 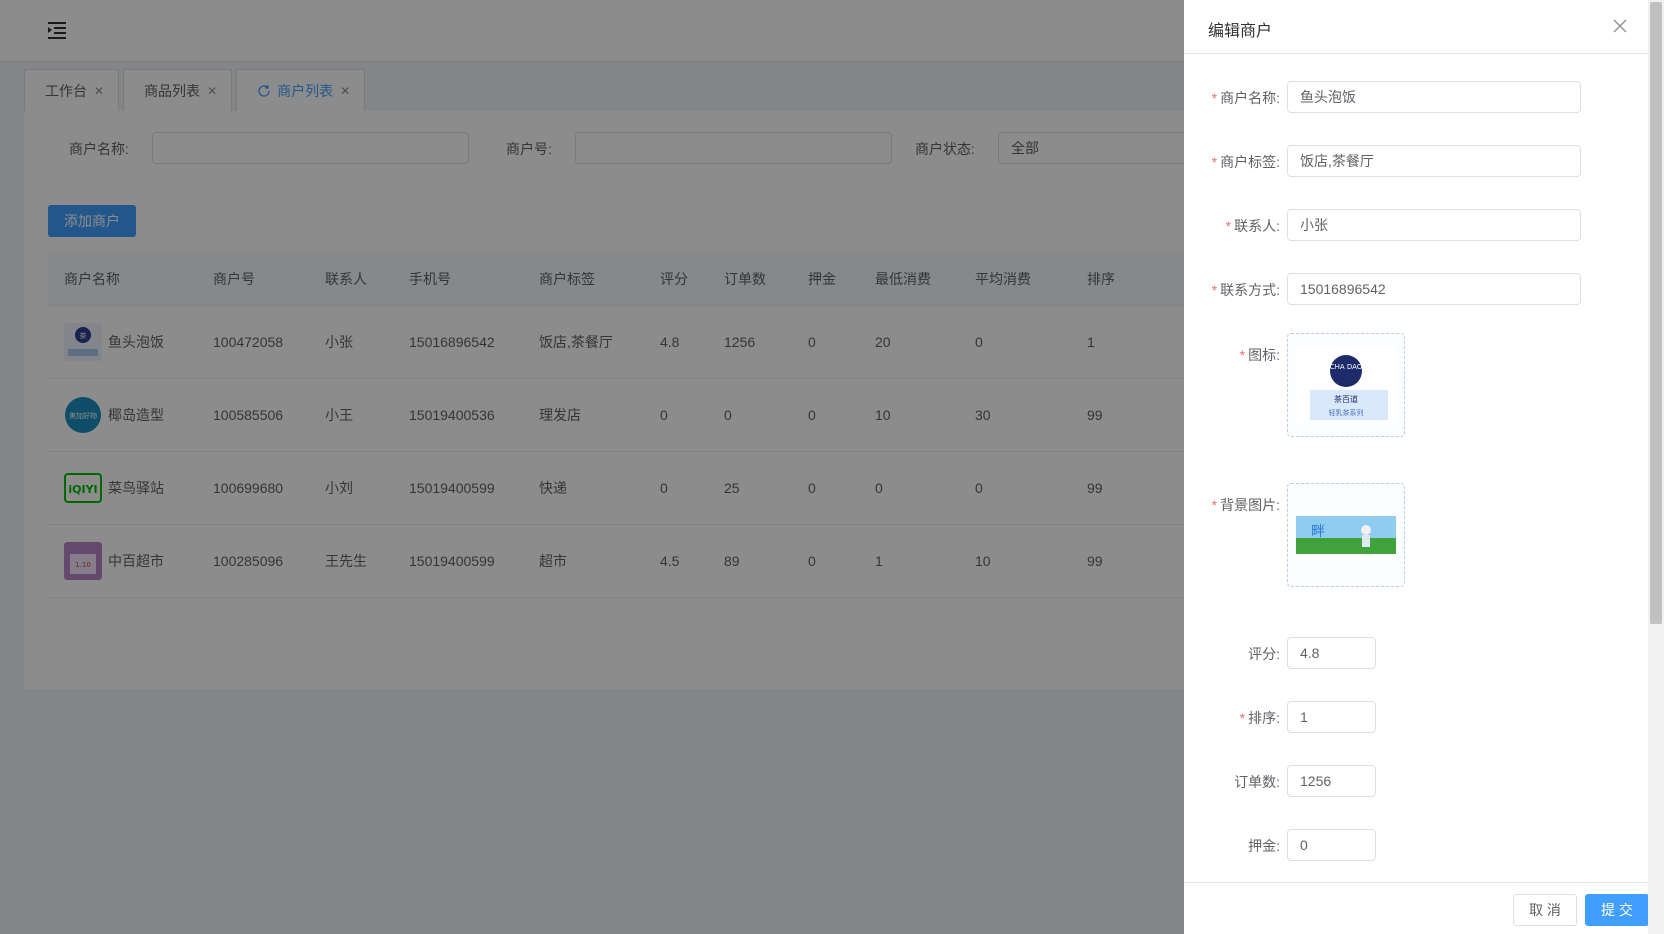 I want to click on contact-field, so click(x=1434, y=225).